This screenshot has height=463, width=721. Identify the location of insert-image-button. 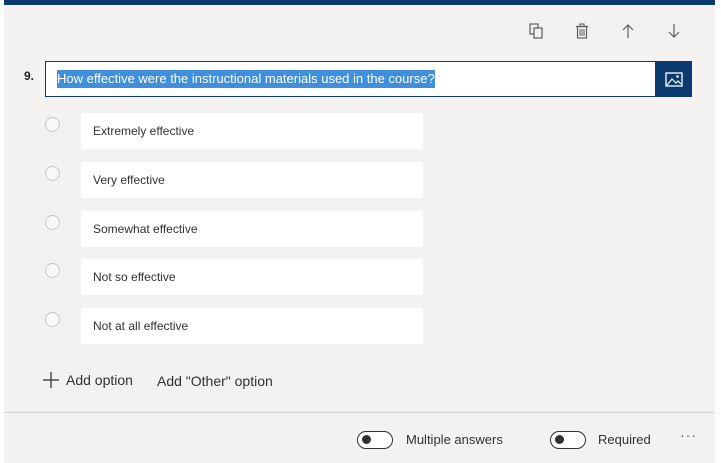
(673, 79).